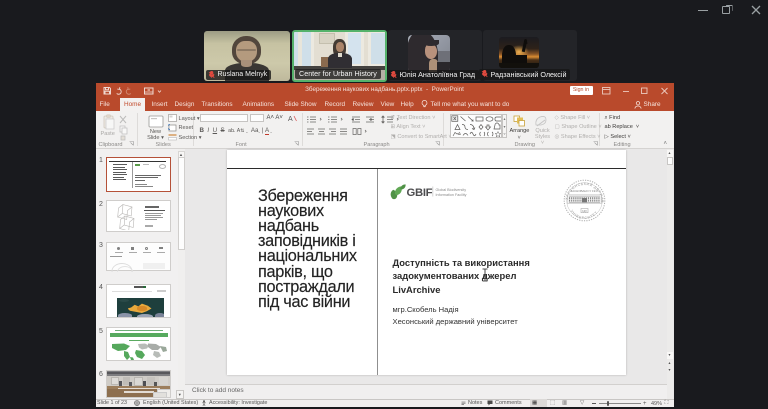 This screenshot has width=768, height=409. Describe the element at coordinates (450, 195) in the screenshot. I see `svg-text: Information Facility` at that location.